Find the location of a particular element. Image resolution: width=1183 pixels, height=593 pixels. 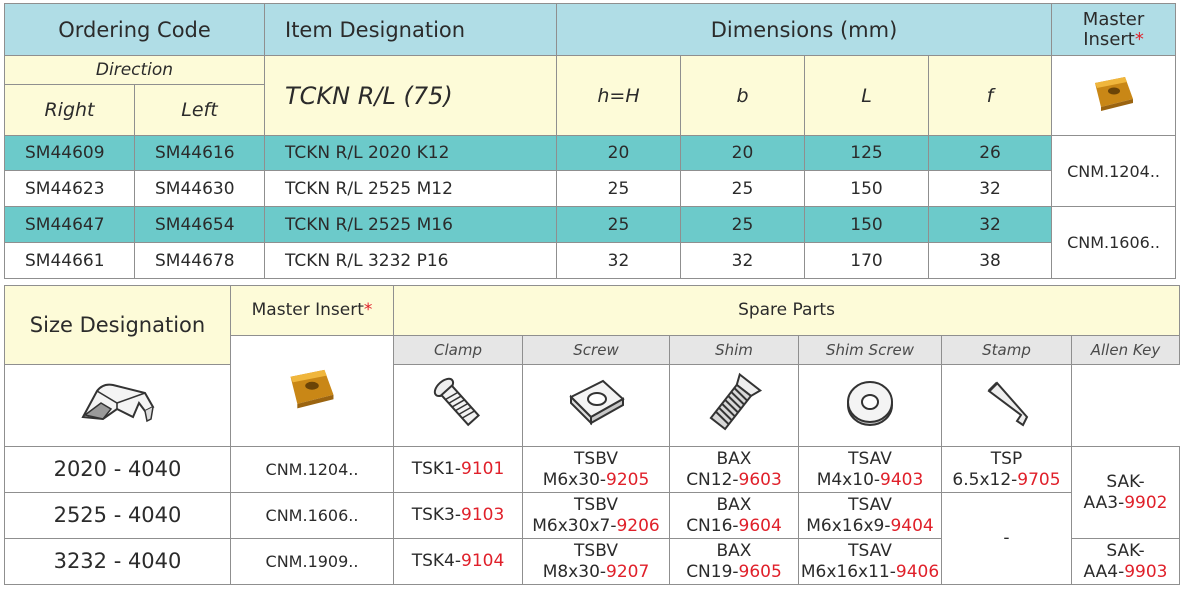

left-code: SM44654 is located at coordinates (199, 224).